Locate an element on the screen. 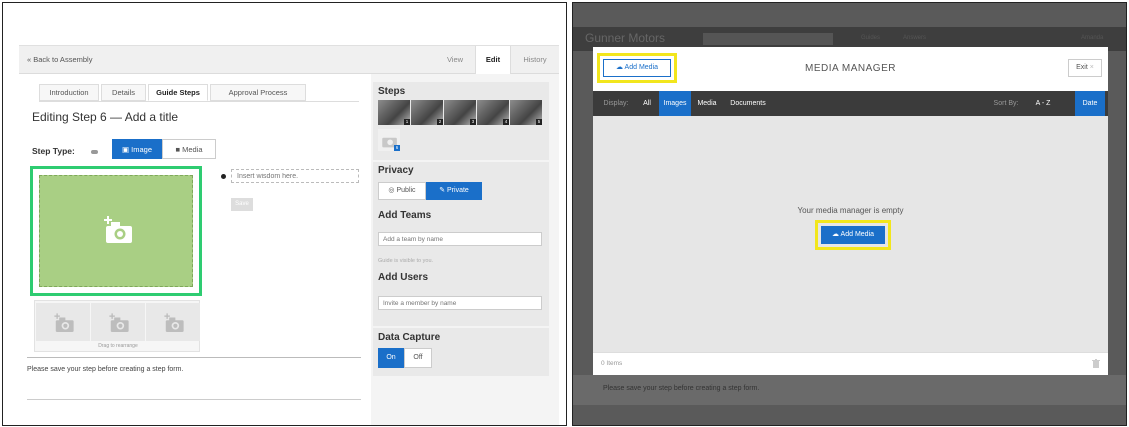  sort-by-label: Sort By: is located at coordinates (1006, 103).